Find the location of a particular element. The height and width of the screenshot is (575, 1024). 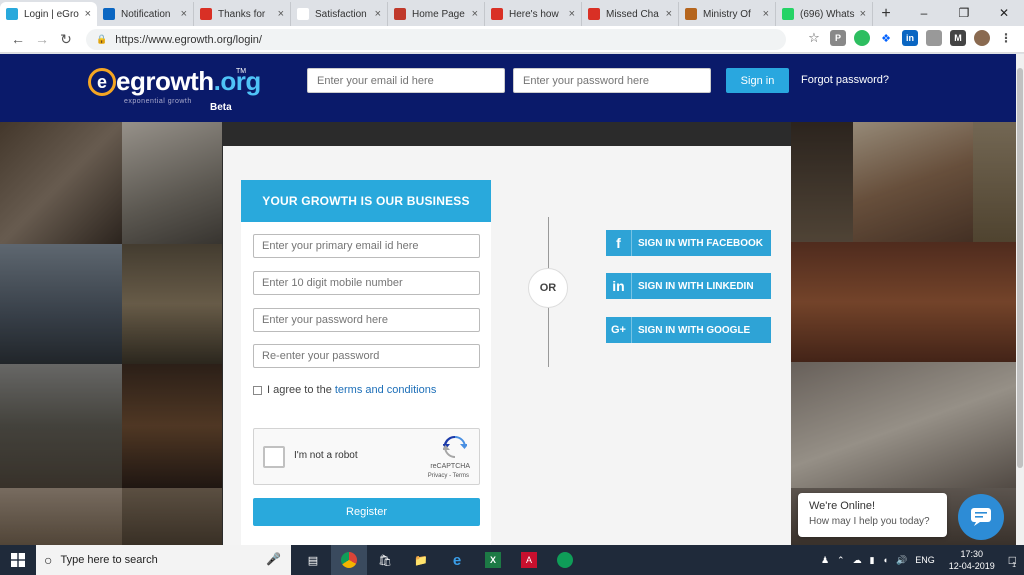

recaptcha-terms: Privacy - Terms is located at coordinates (448, 476).